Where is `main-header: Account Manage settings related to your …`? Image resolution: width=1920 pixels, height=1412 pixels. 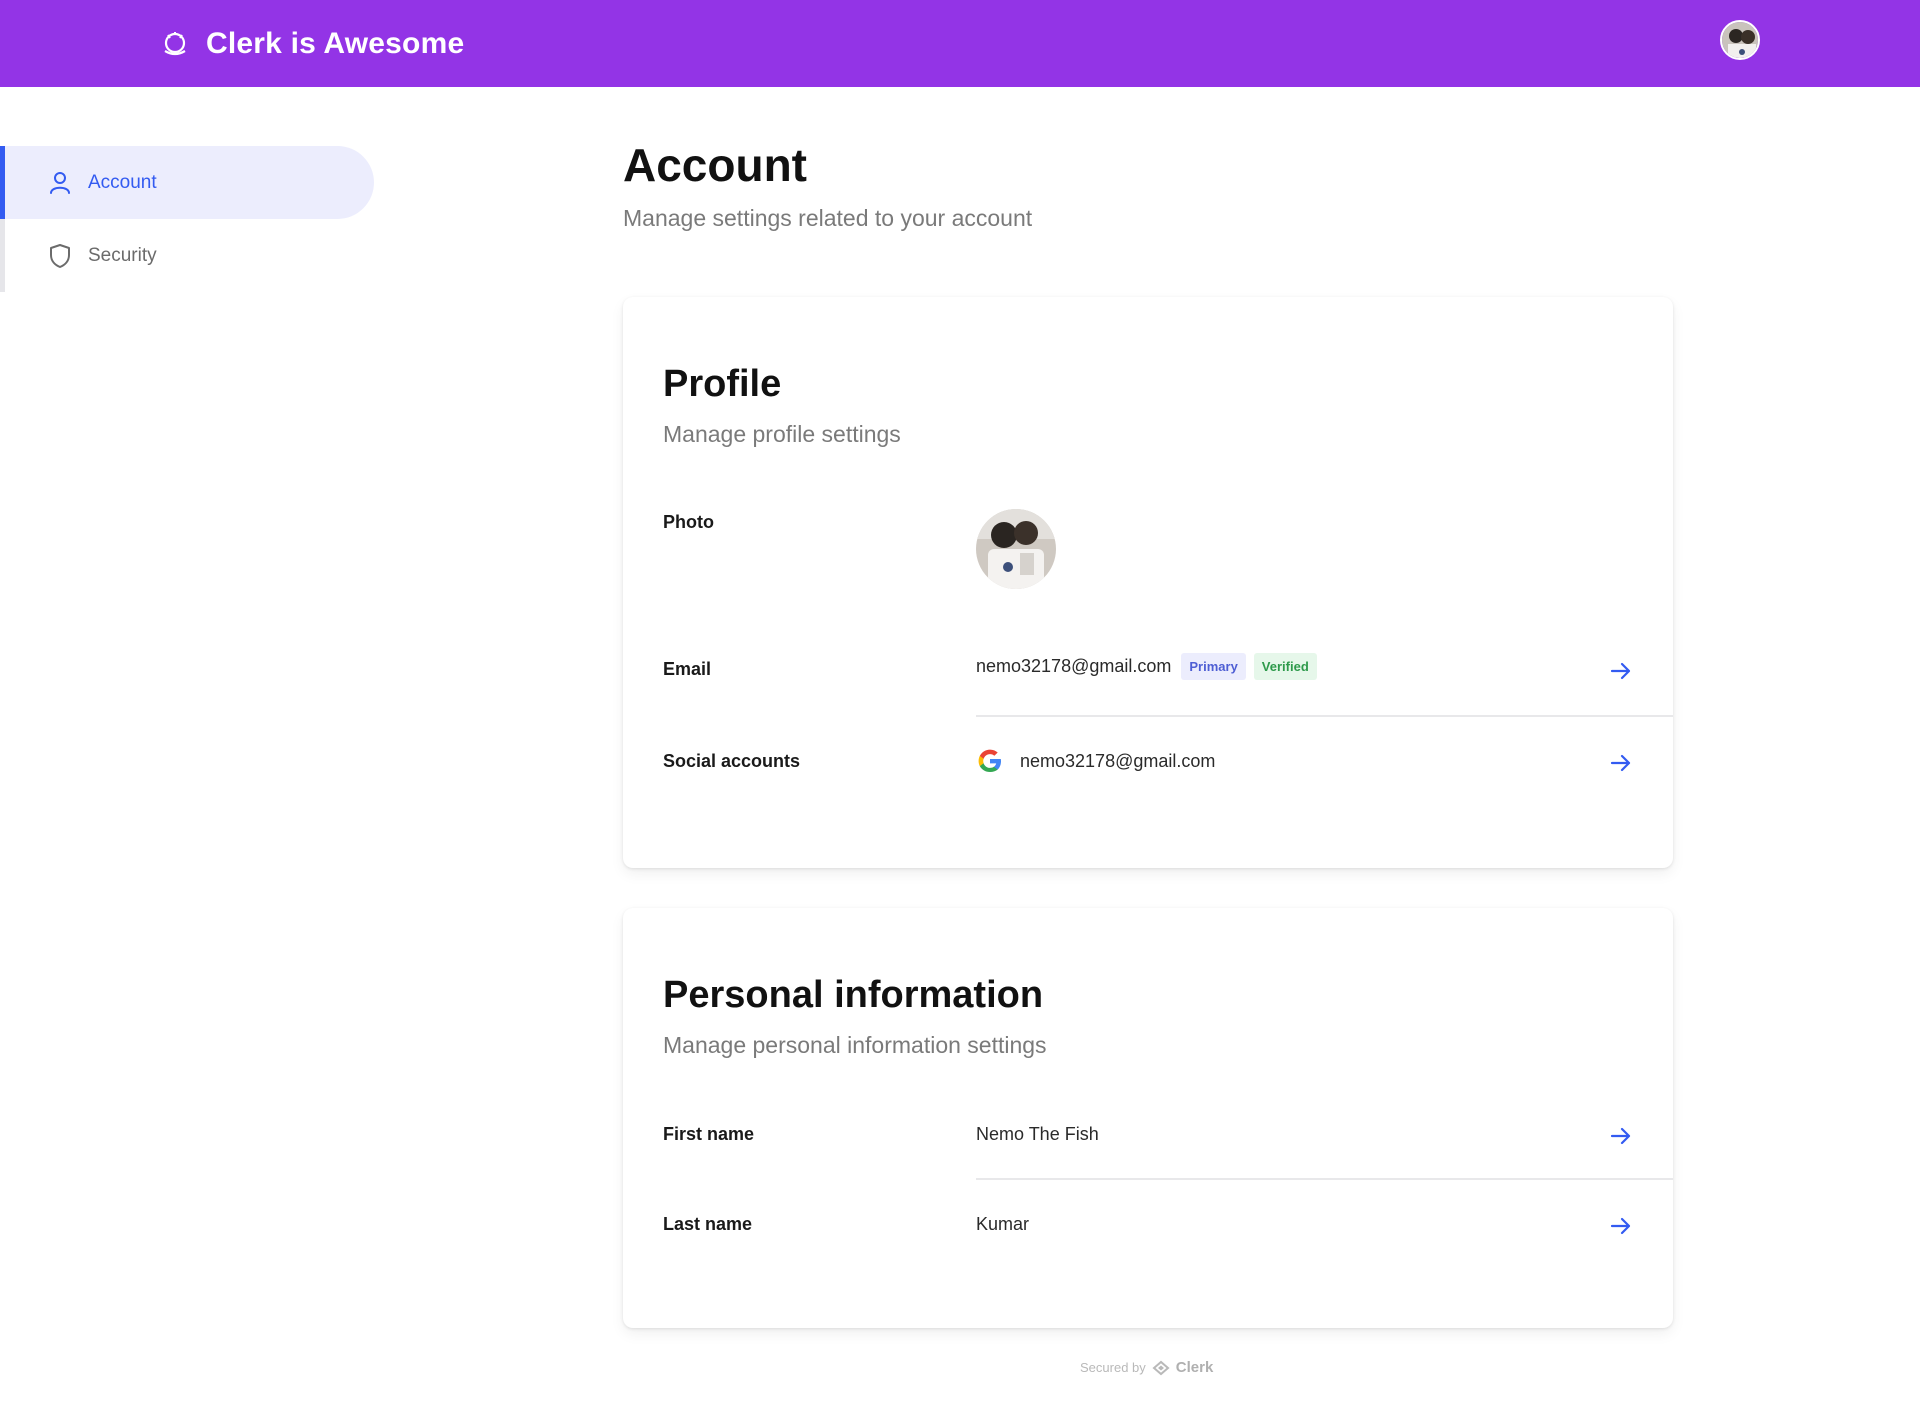 main-header: Account Manage settings related to your … is located at coordinates (1148, 186).